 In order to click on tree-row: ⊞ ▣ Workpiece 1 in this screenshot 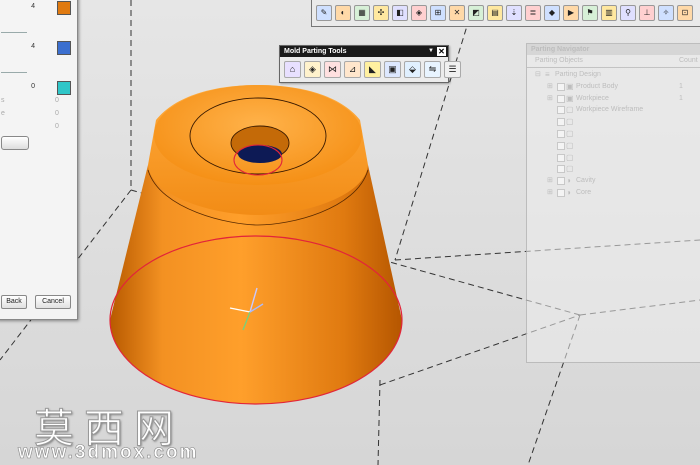, I will do `click(613, 99)`.